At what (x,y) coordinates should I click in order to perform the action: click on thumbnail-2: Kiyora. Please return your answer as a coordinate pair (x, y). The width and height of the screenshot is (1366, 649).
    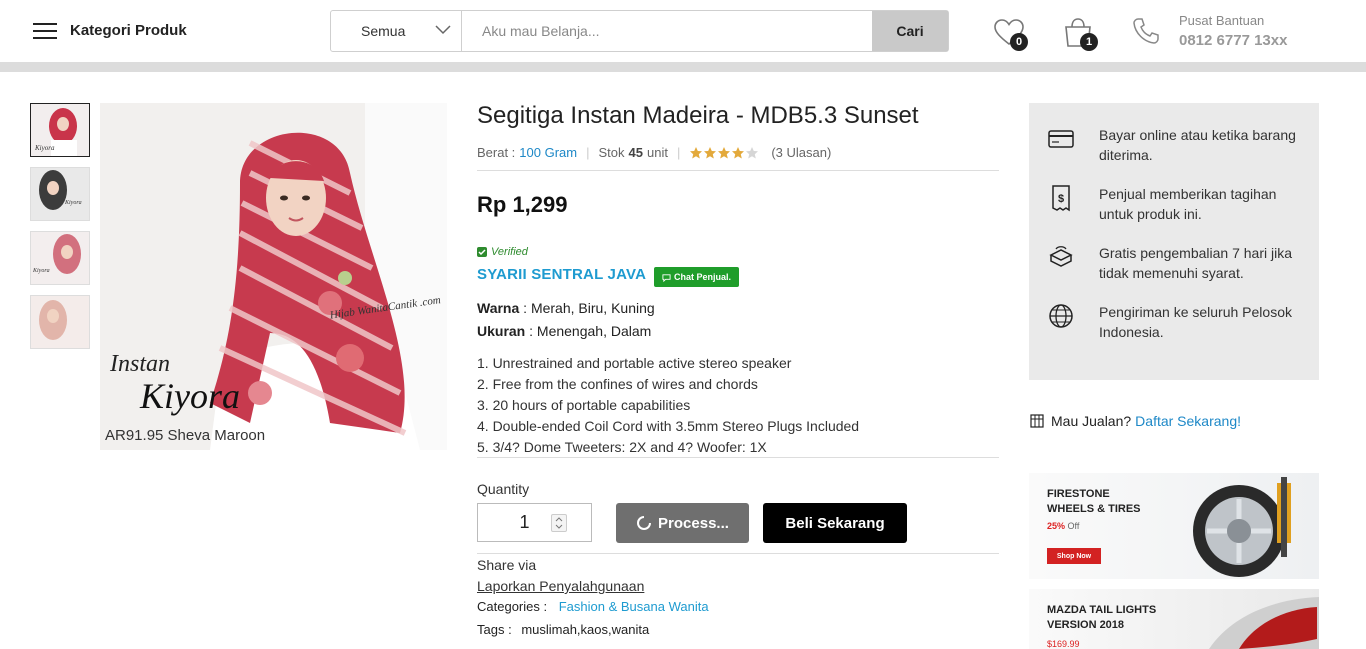
    Looking at the image, I should click on (60, 194).